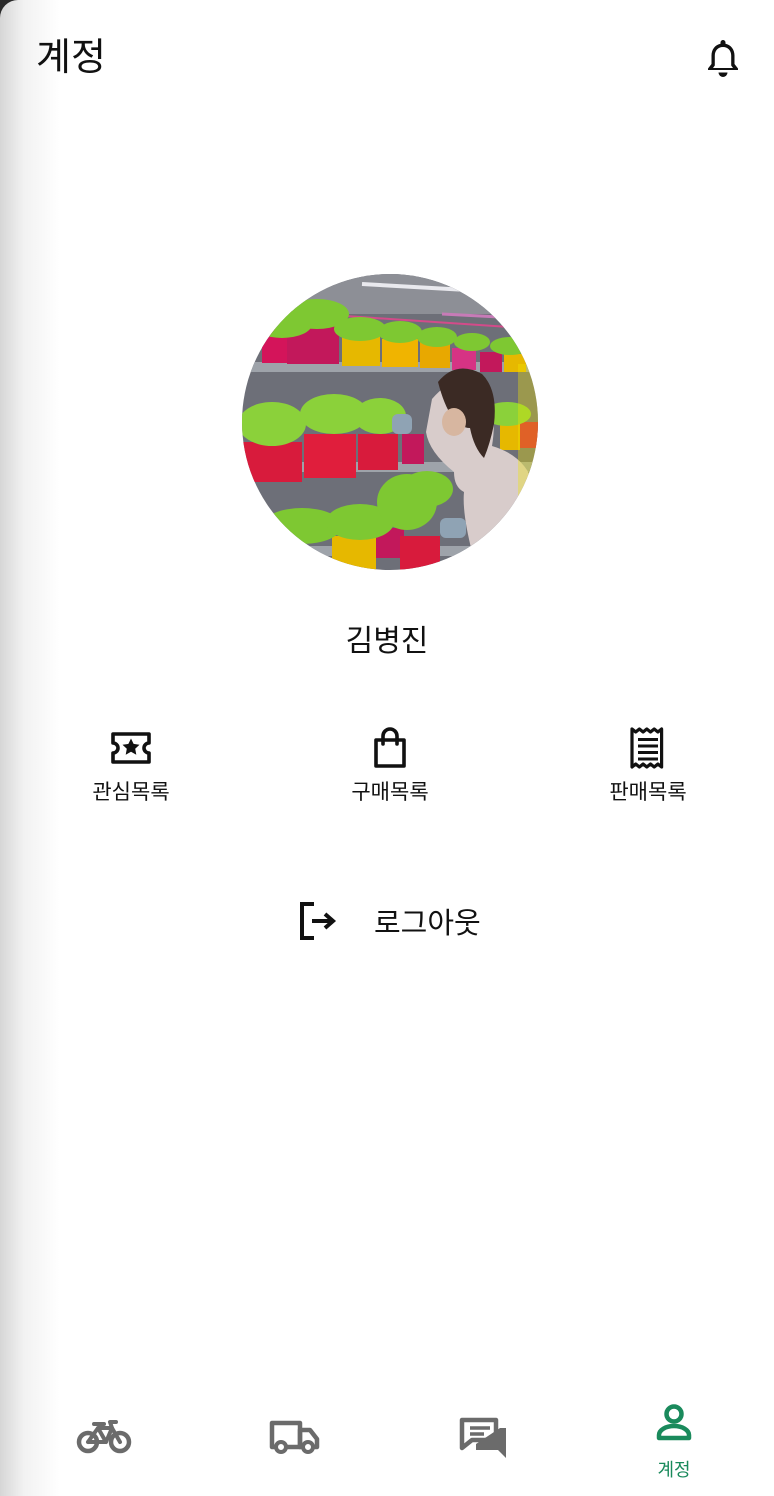  Describe the element at coordinates (390, 792) in the screenshot. I see `purchases-label: 구매목록` at that location.